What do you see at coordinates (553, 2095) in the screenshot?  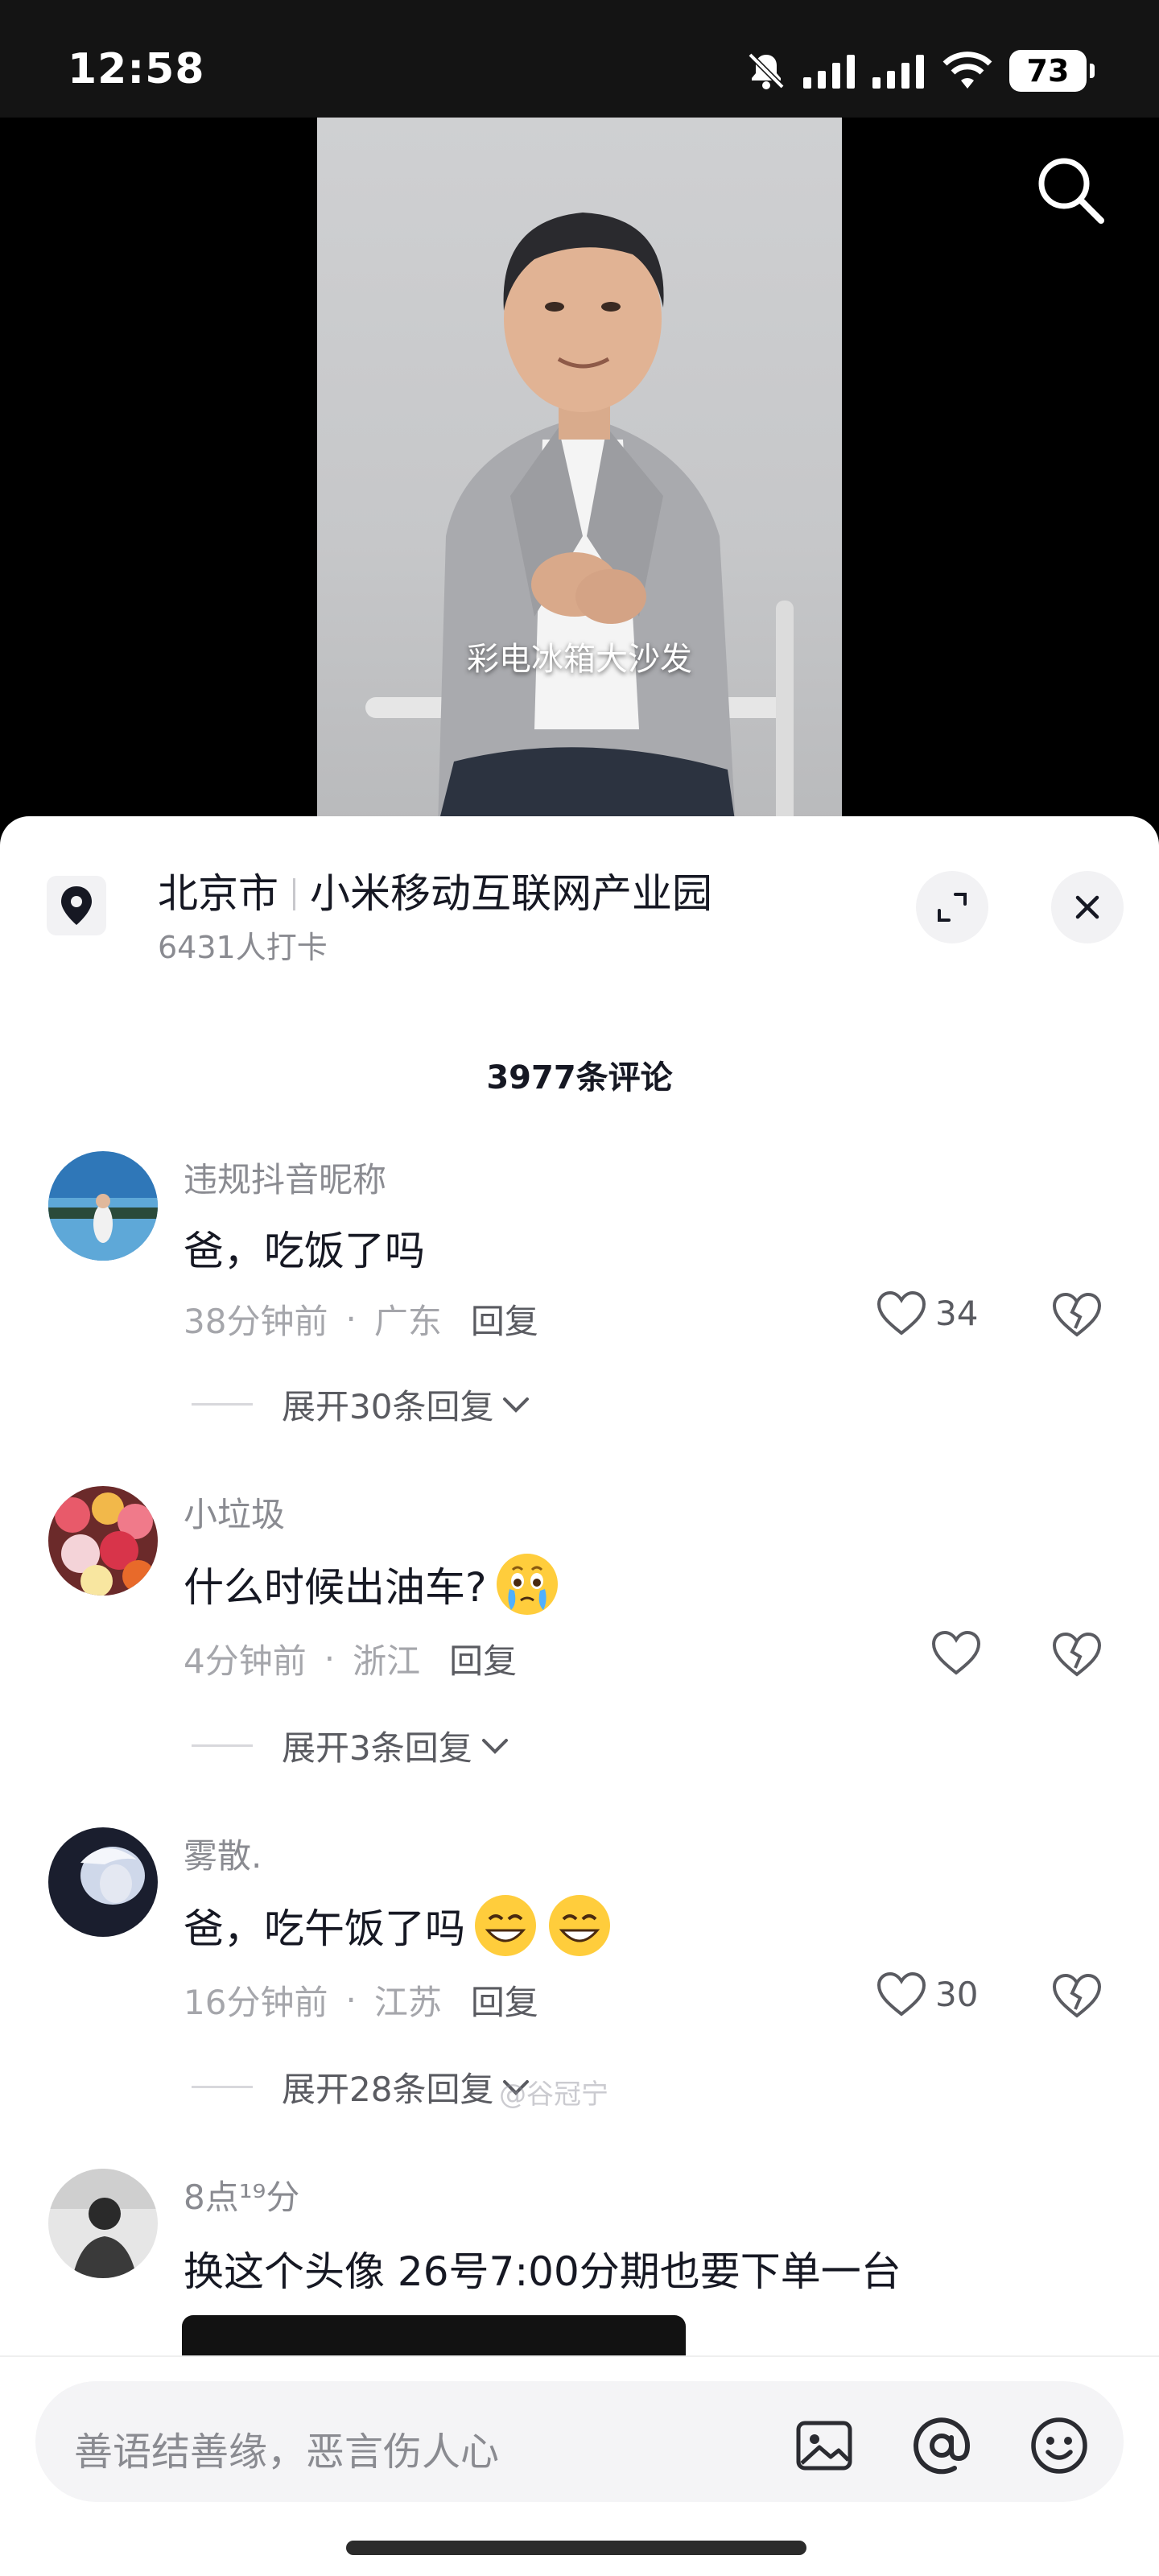 I see `watermark-text: @谷冠宁` at bounding box center [553, 2095].